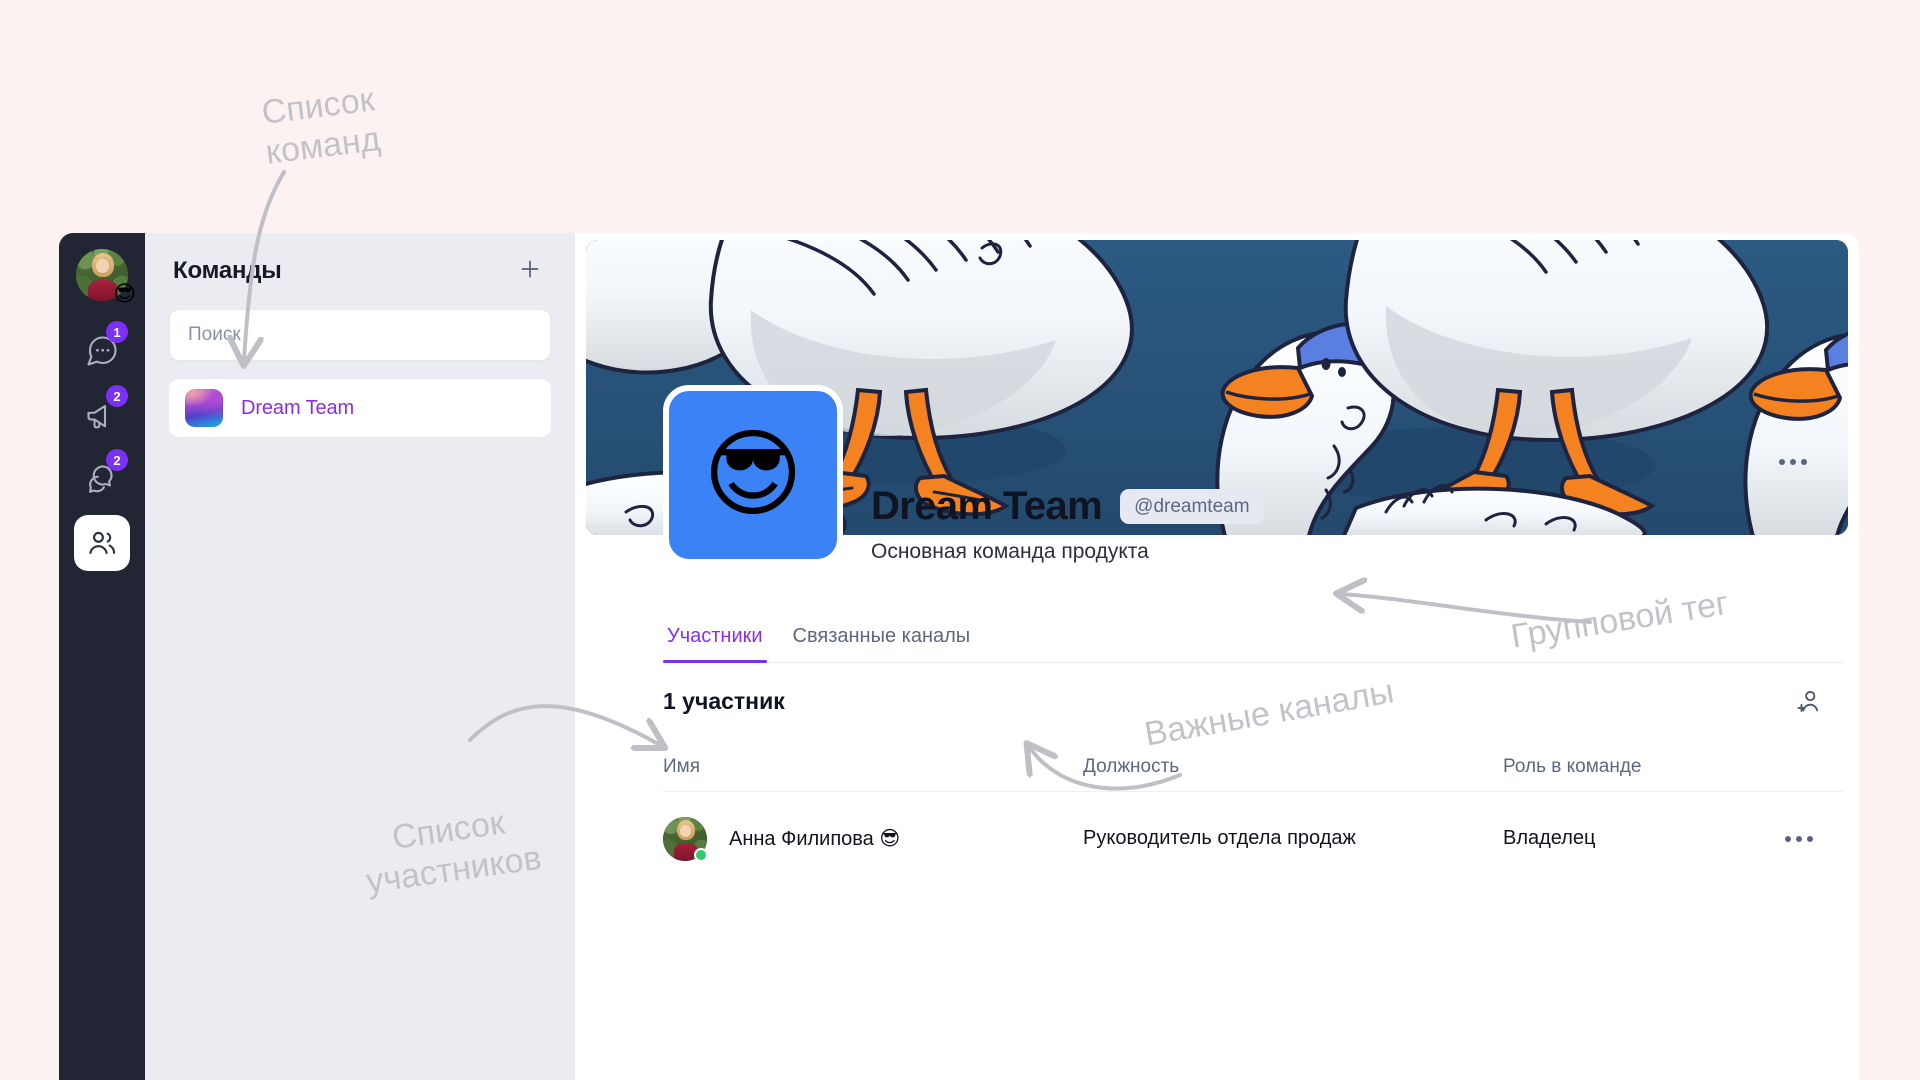 This screenshot has height=1080, width=1920. What do you see at coordinates (715, 644) in the screenshot?
I see `tab-members: Участники` at bounding box center [715, 644].